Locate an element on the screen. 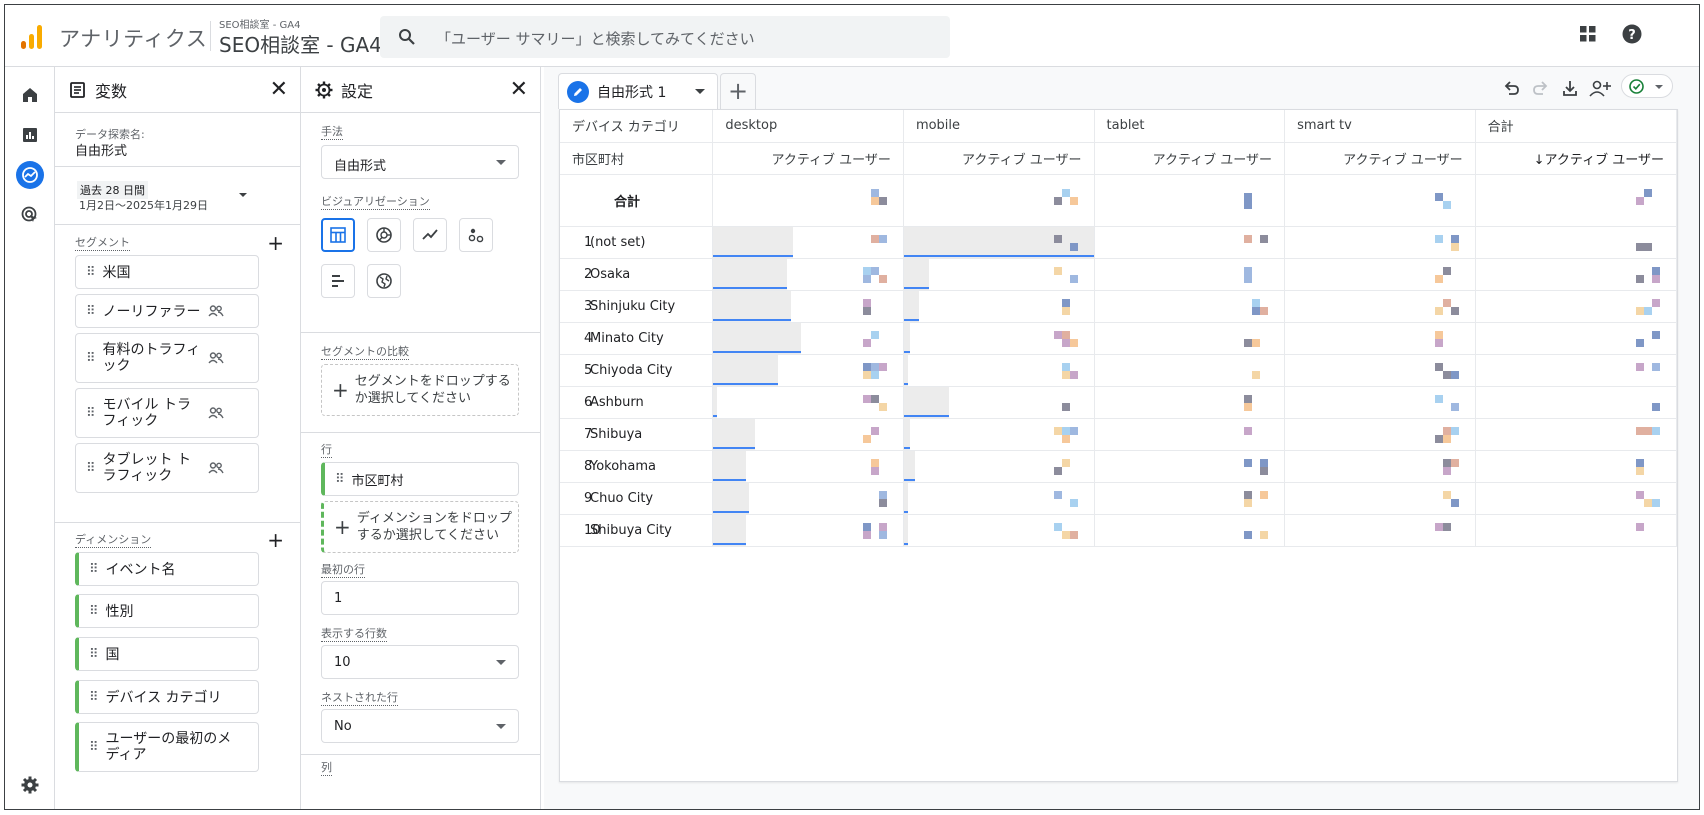 The height and width of the screenshot is (815, 1704). column-header-smart-tv: smart tv is located at coordinates (1380, 126).